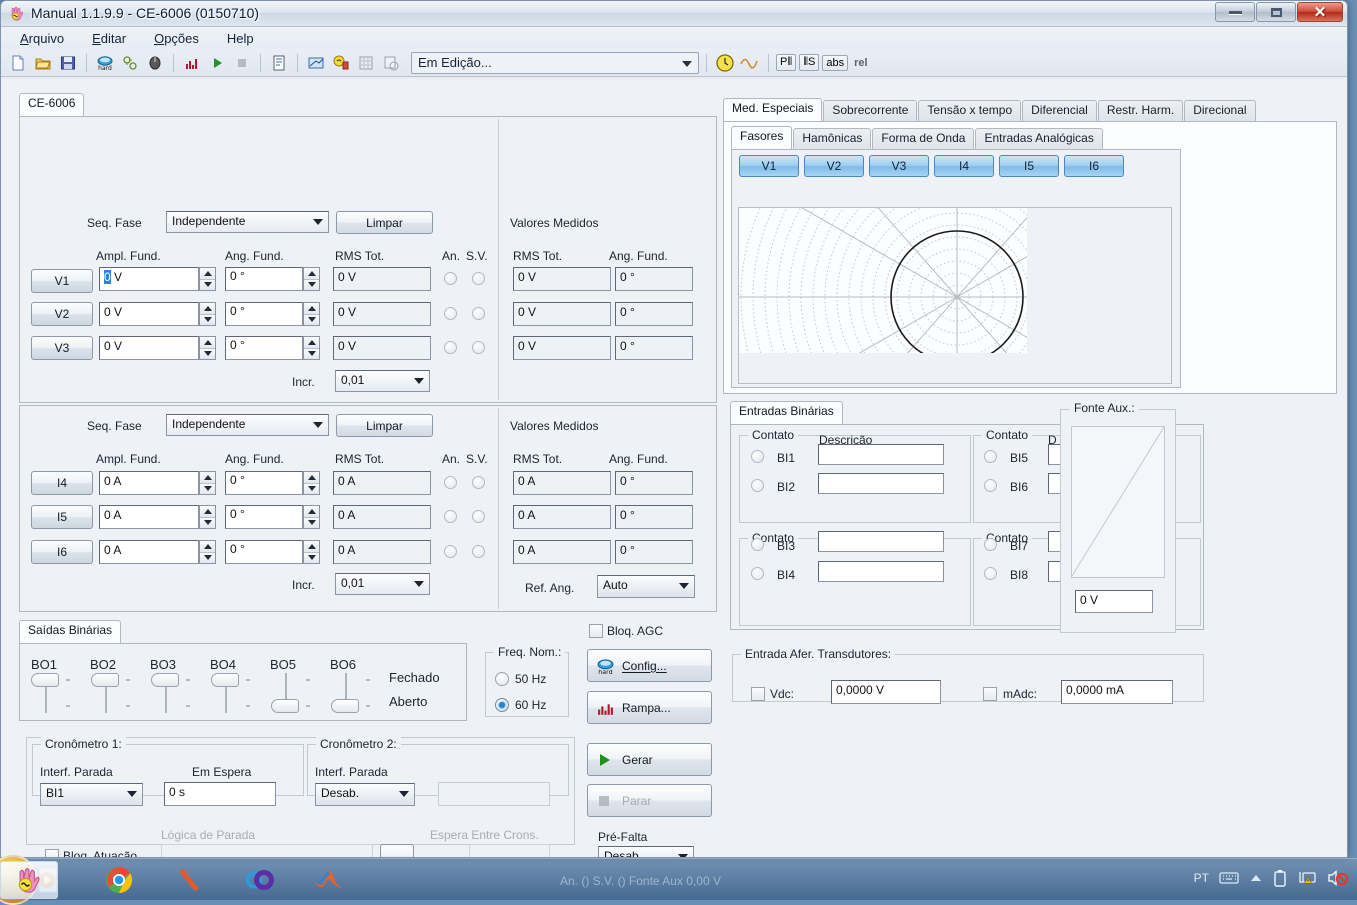 This screenshot has width=1357, height=905. Describe the element at coordinates (646, 586) in the screenshot. I see `ref-ang-dropdown: Auto` at that location.